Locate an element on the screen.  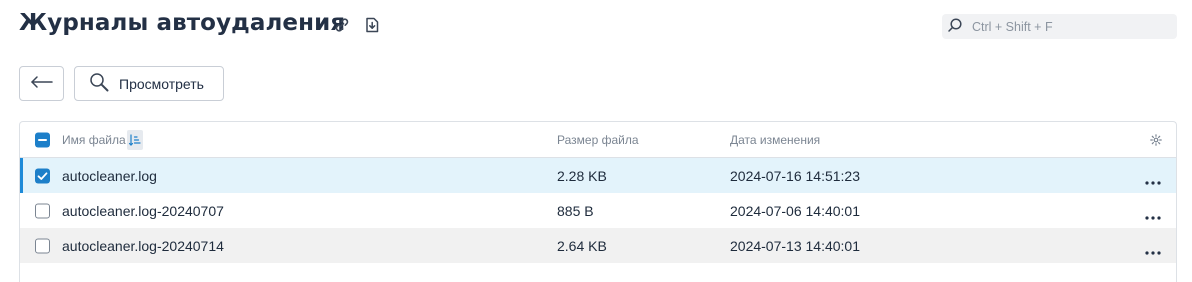
sort-icon is located at coordinates (135, 139).